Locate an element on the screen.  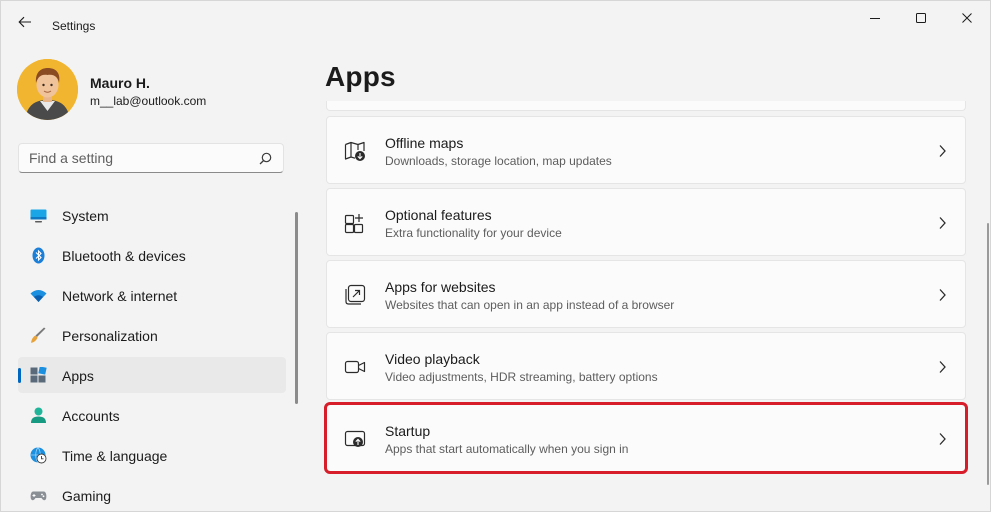
back-button is located at coordinates (25, 22).